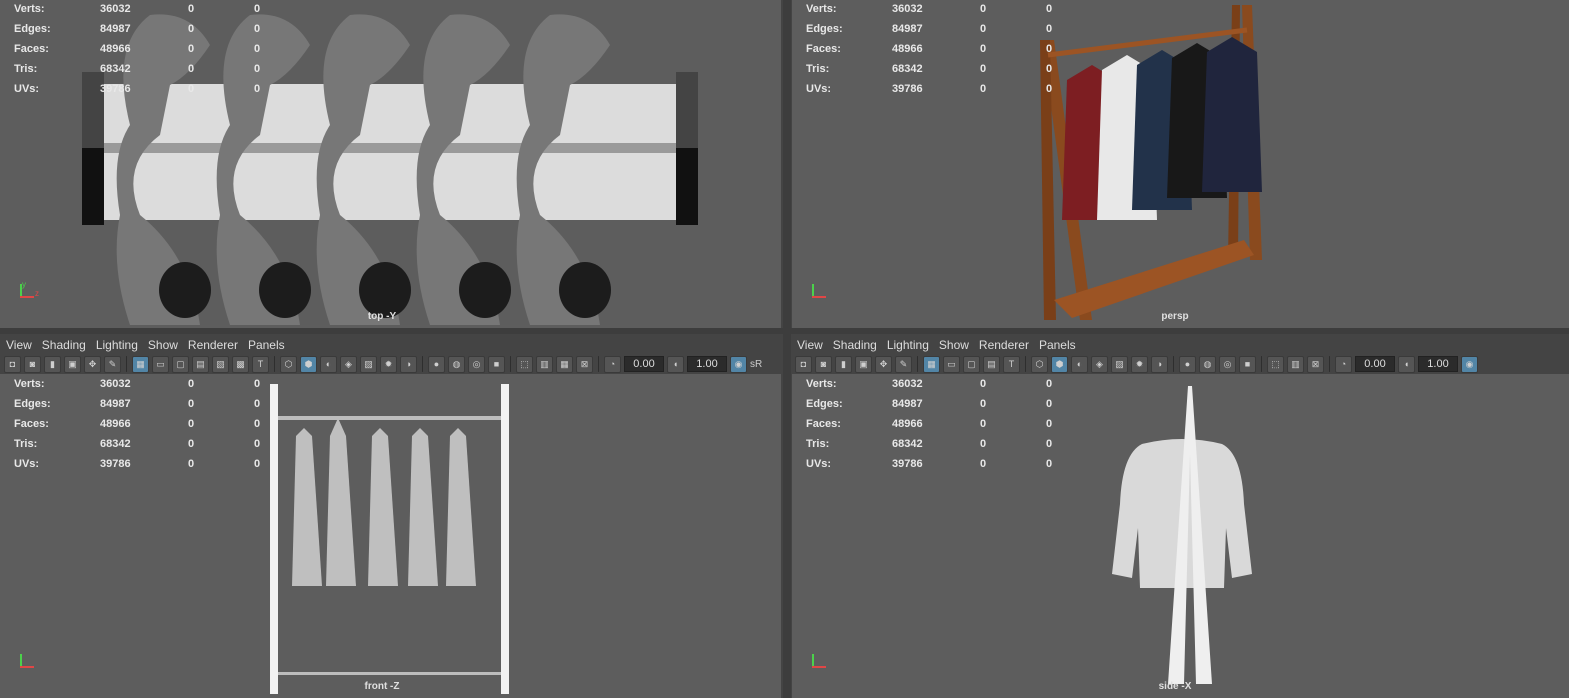 The width and height of the screenshot is (1569, 698). I want to click on axis-gizmo-icon: y z, so click(29, 289).